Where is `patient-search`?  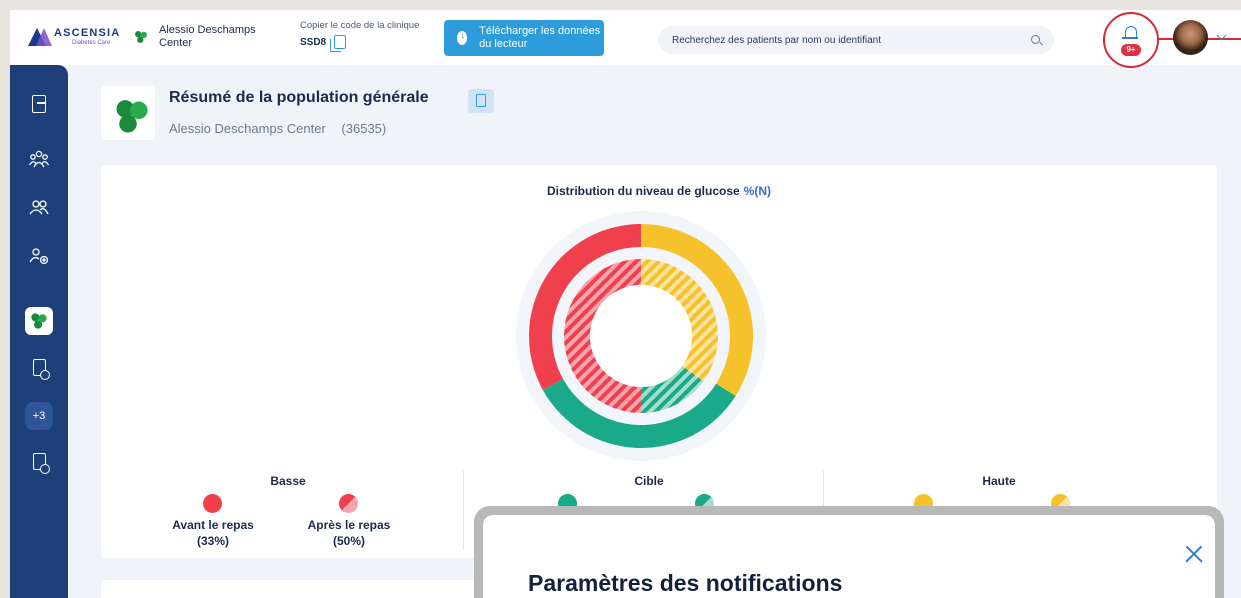
patient-search is located at coordinates (856, 40).